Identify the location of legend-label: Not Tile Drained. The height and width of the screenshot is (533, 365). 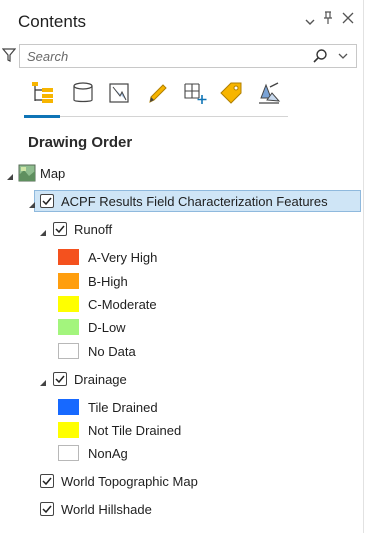
(135, 430).